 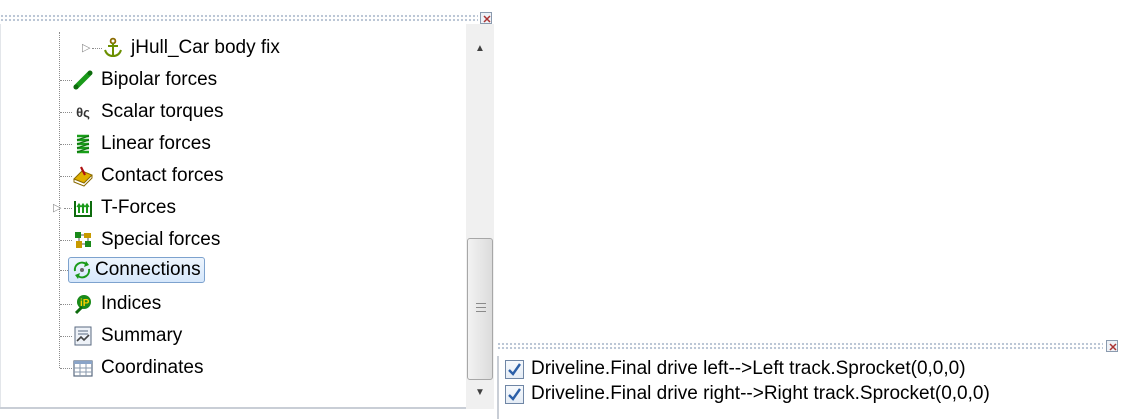 What do you see at coordinates (233, 408) in the screenshot?
I see `tree-frame-bottom` at bounding box center [233, 408].